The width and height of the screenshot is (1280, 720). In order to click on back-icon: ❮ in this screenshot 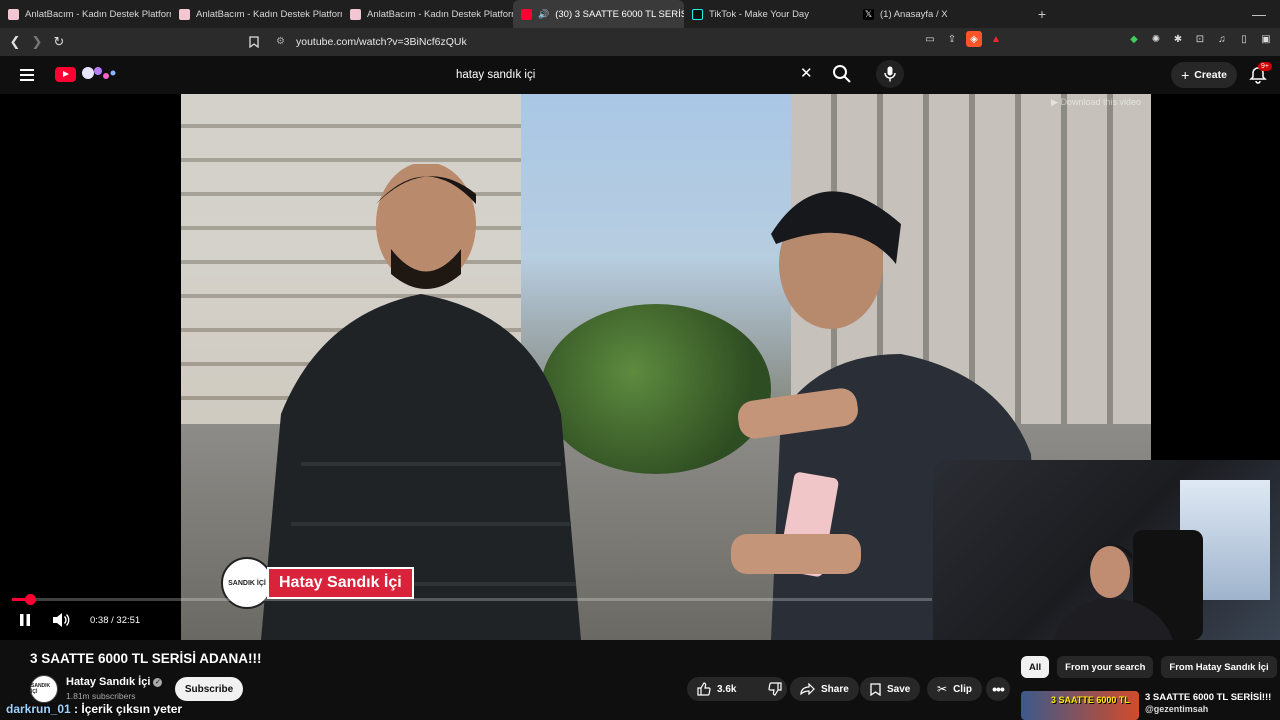, I will do `click(15, 42)`.